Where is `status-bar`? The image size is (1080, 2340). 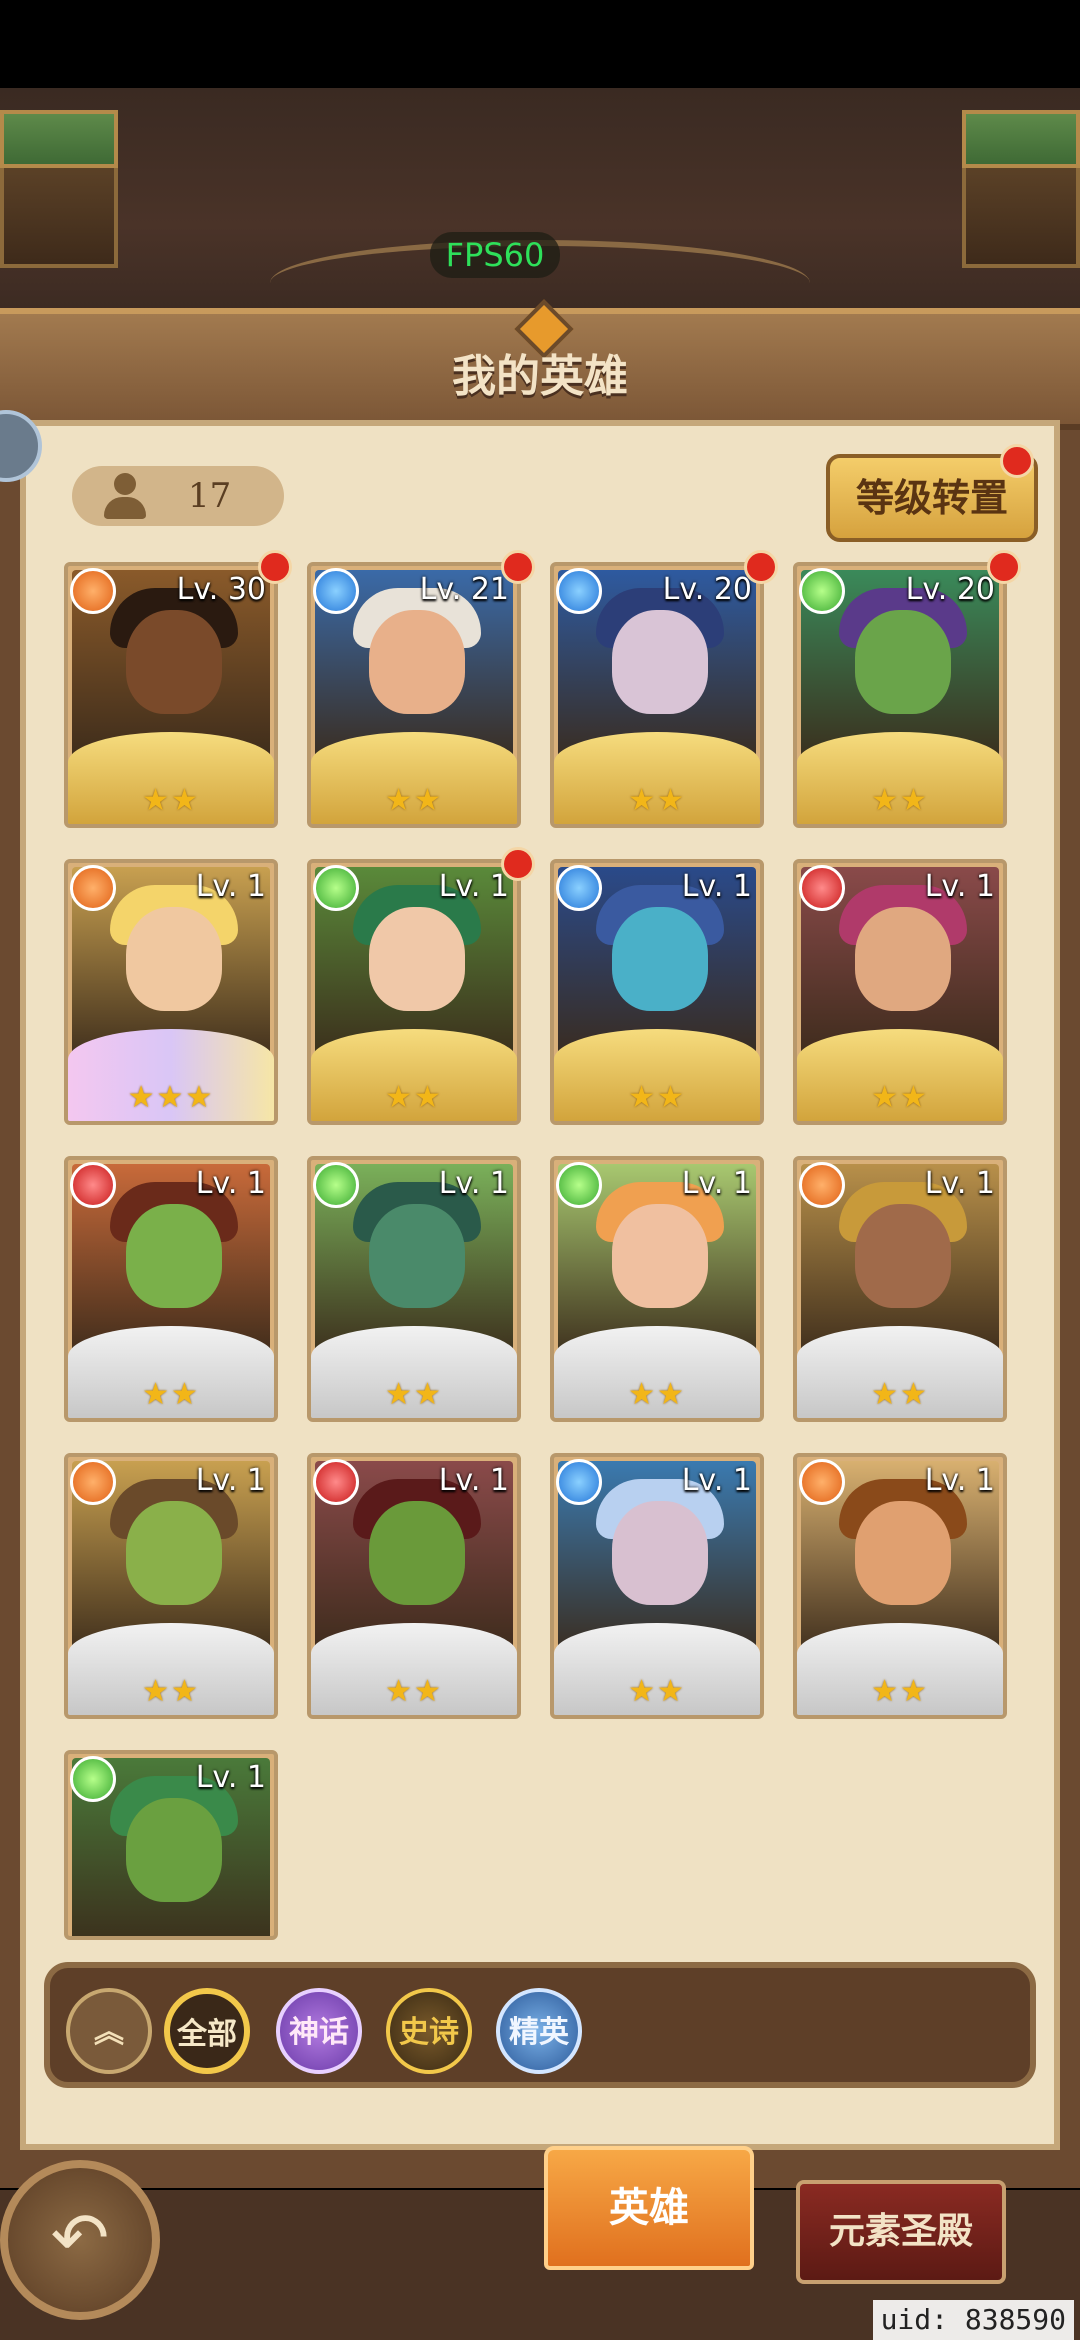
status-bar is located at coordinates (540, 44).